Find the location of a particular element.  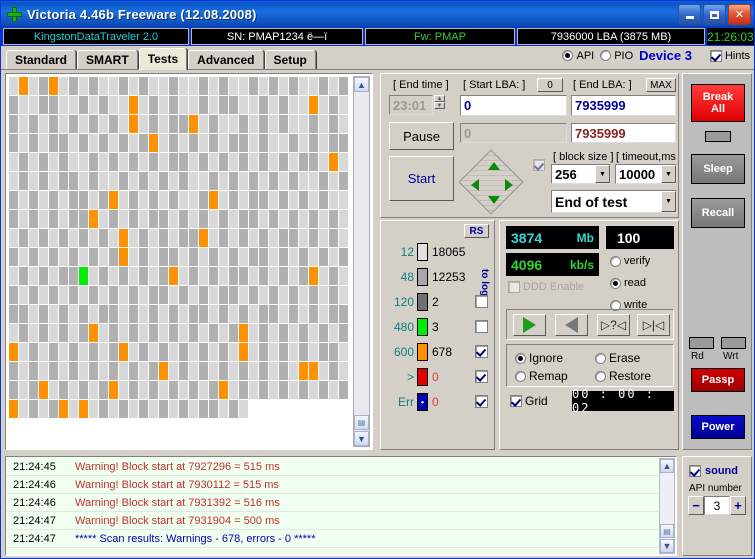

block-size-chevron-down-icon: ▼ is located at coordinates (602, 174).